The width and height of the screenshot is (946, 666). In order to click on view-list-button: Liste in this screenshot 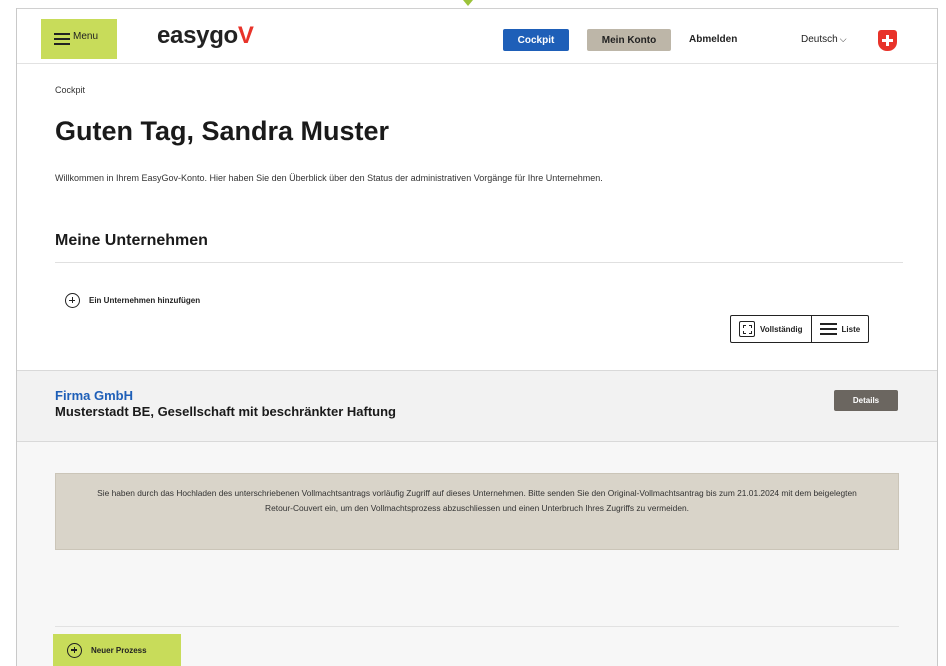, I will do `click(839, 329)`.